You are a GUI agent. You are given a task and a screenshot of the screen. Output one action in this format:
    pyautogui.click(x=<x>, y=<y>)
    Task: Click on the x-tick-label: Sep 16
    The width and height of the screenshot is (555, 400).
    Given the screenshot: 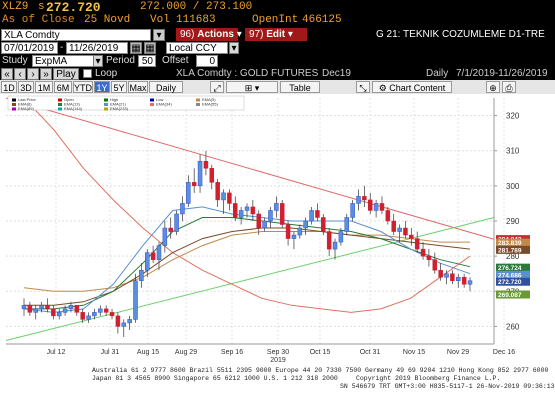 What is the action you would take?
    pyautogui.click(x=232, y=352)
    